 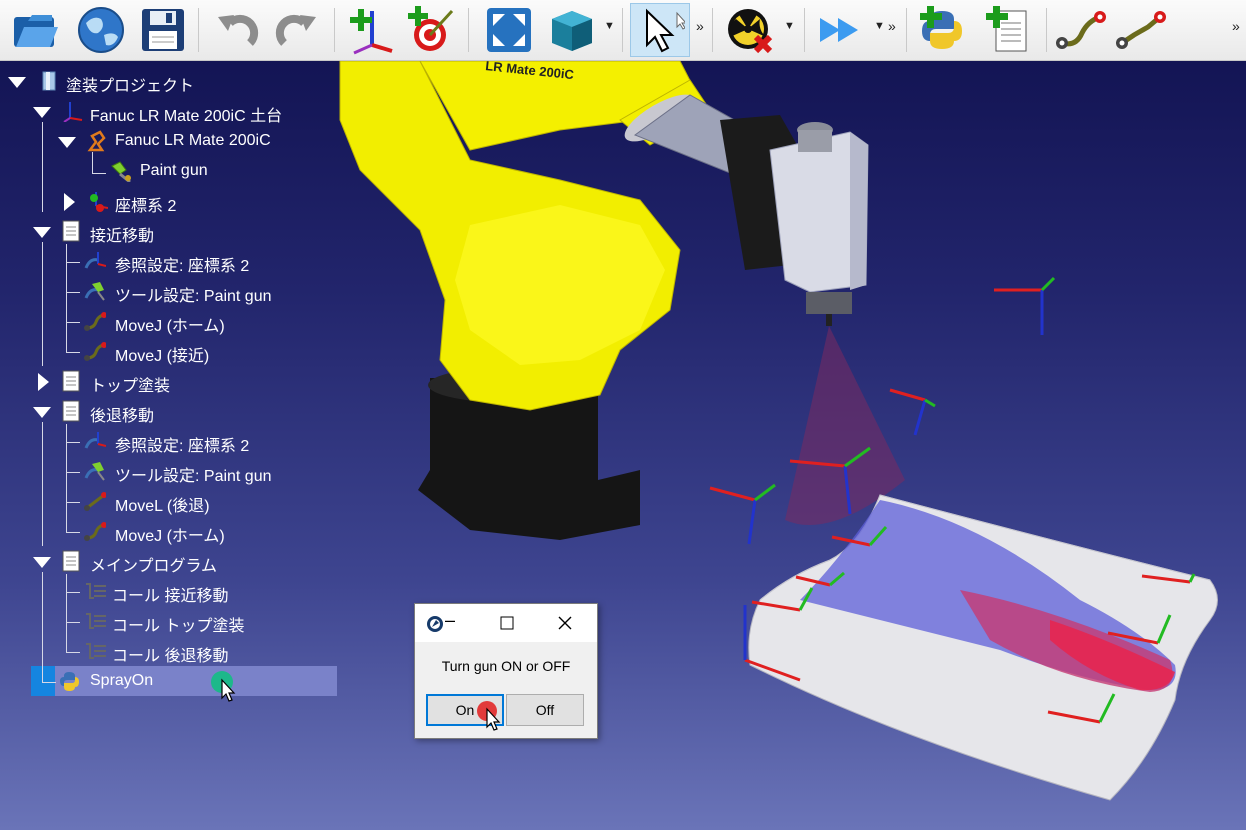 What do you see at coordinates (509, 30) in the screenshot?
I see `fit-all-icon` at bounding box center [509, 30].